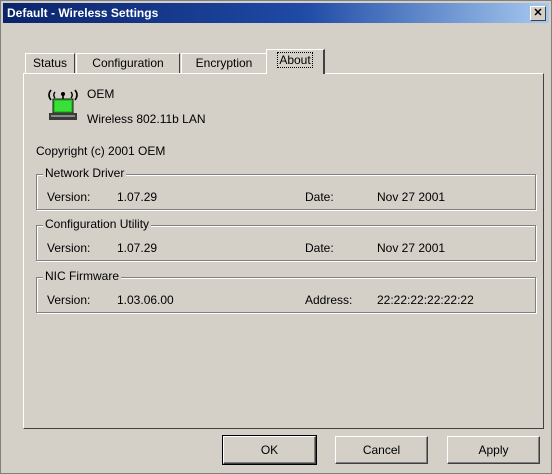 The image size is (552, 474). Describe the element at coordinates (329, 300) in the screenshot. I see `mac-address-label: Address:` at that location.